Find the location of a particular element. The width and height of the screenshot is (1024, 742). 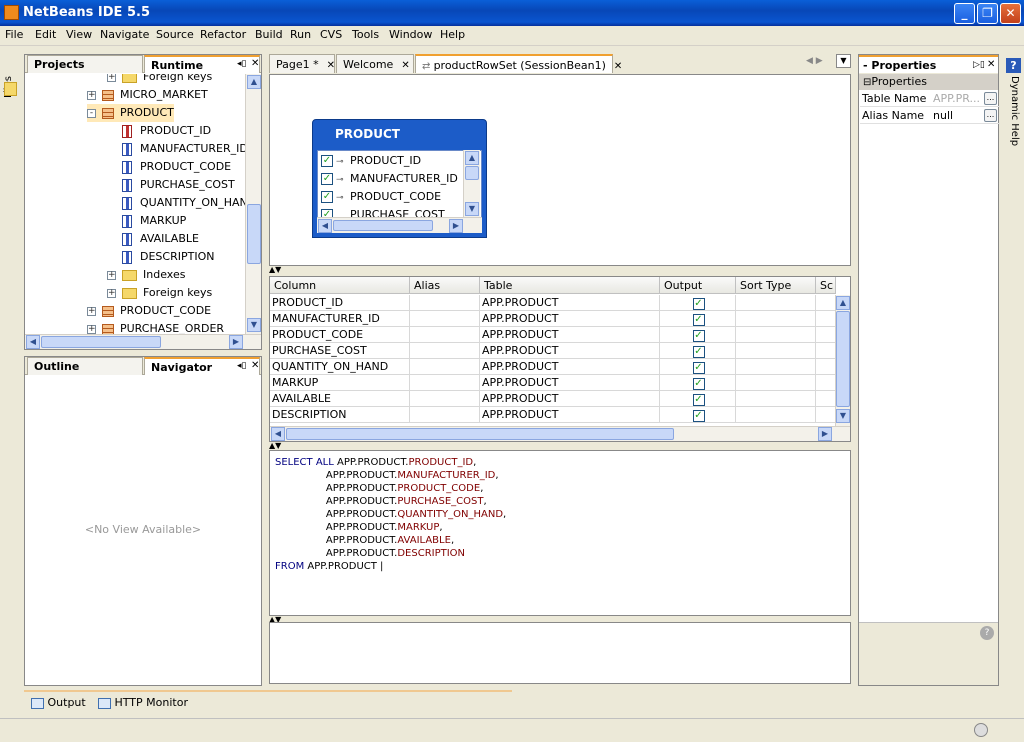

grid-cell-column: PURCHASE_COST is located at coordinates (340, 351).